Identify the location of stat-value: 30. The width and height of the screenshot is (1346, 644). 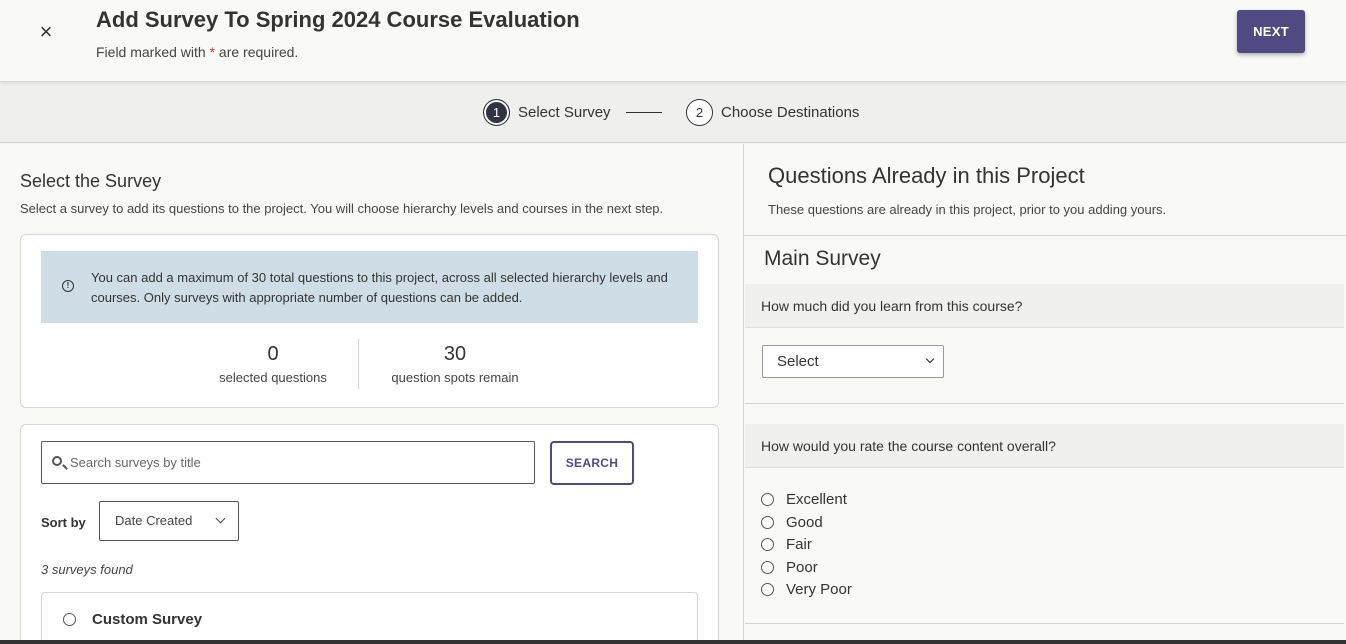
(455, 354).